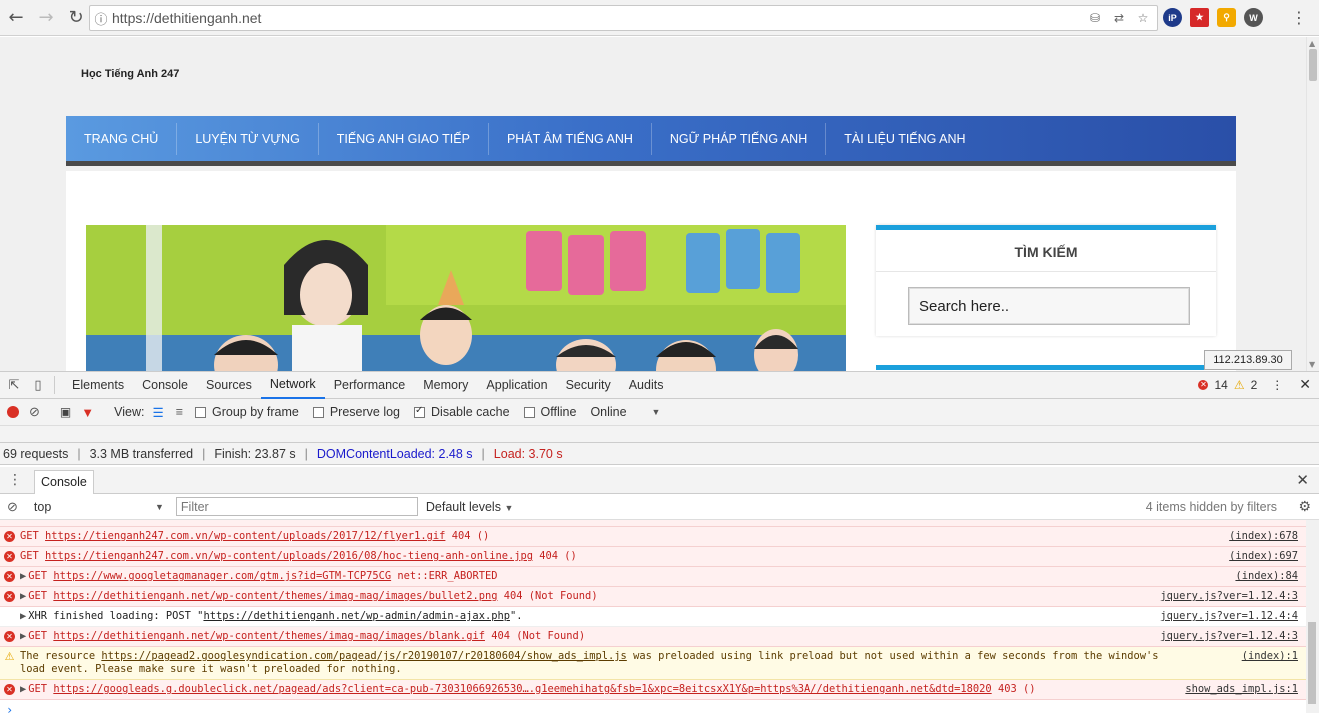 This screenshot has height=713, width=1319. I want to click on console-prompt: ›, so click(653, 706).